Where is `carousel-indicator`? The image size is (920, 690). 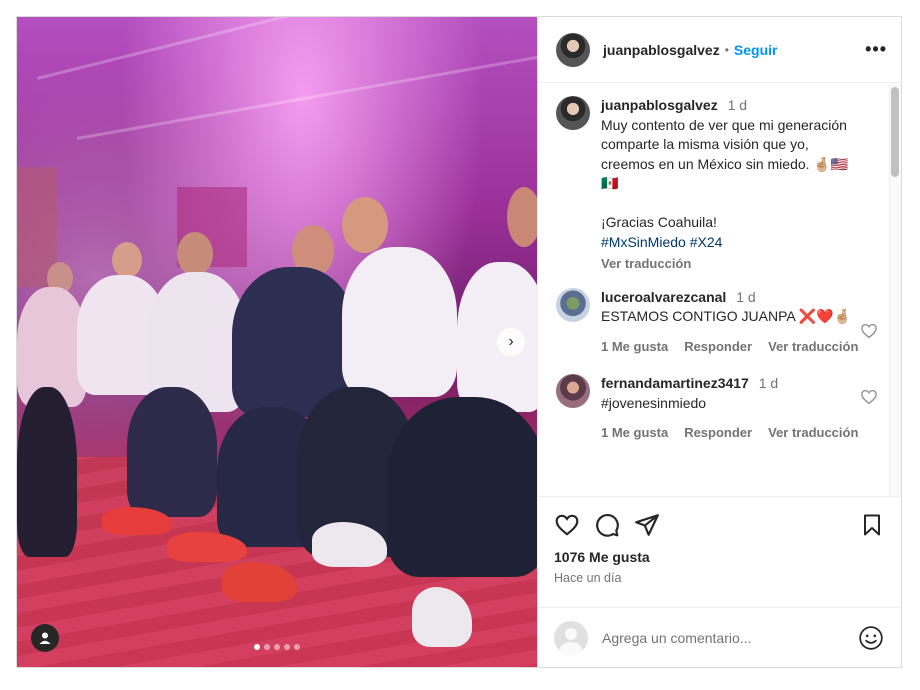
carousel-indicator is located at coordinates (277, 647).